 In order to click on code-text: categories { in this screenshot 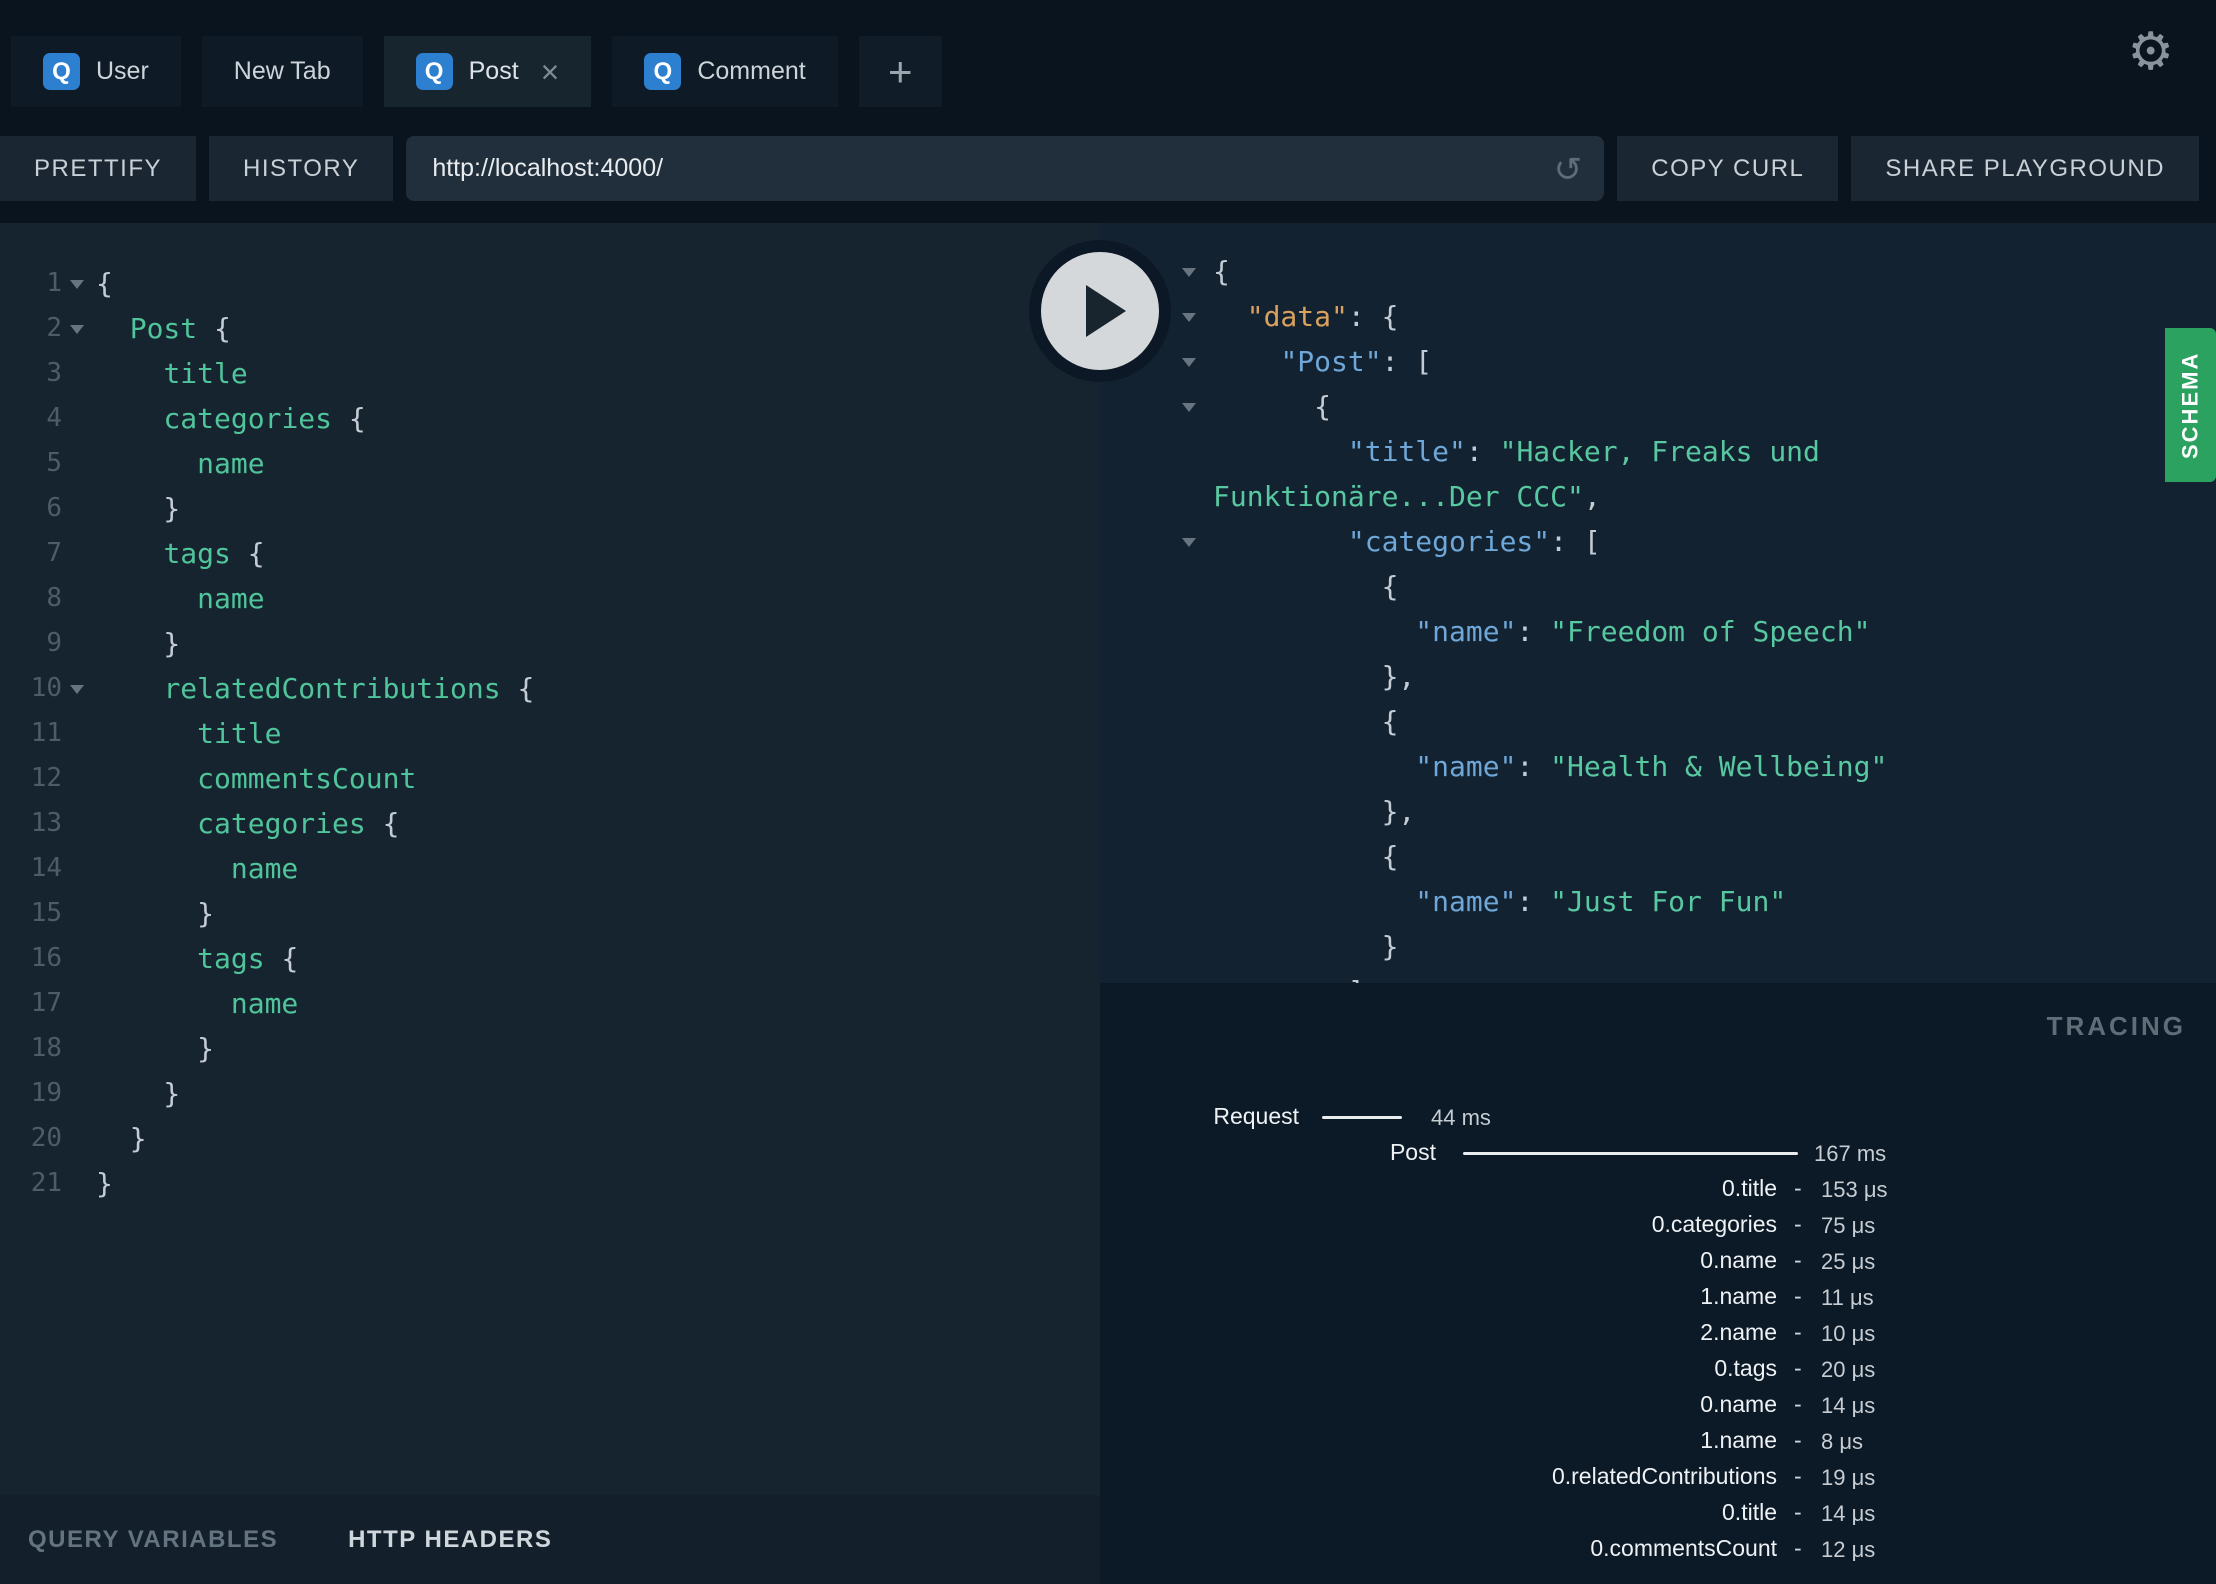, I will do `click(298, 823)`.